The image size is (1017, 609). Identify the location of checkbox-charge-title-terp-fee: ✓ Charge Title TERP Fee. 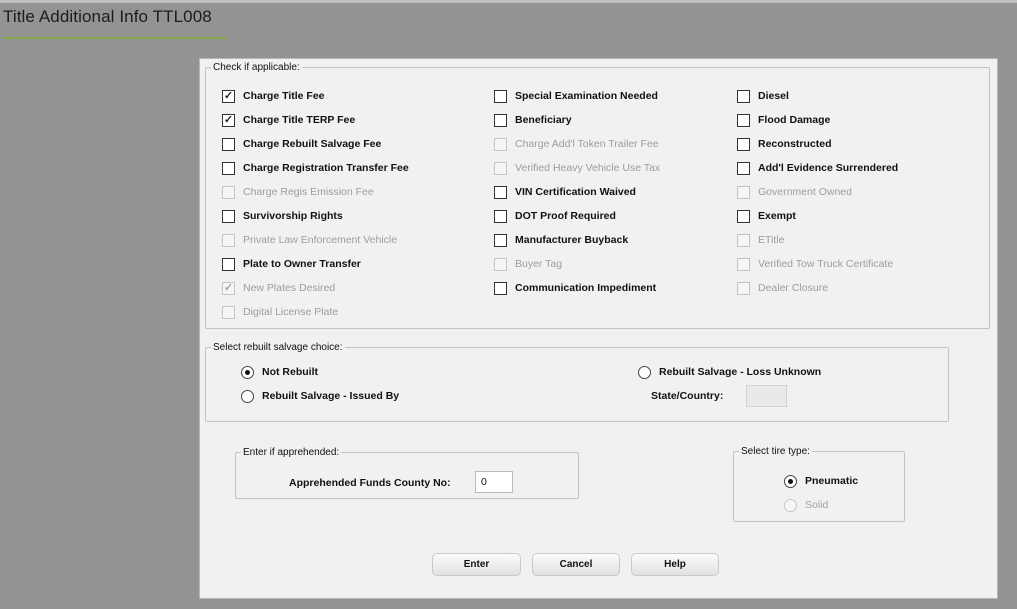
(288, 120).